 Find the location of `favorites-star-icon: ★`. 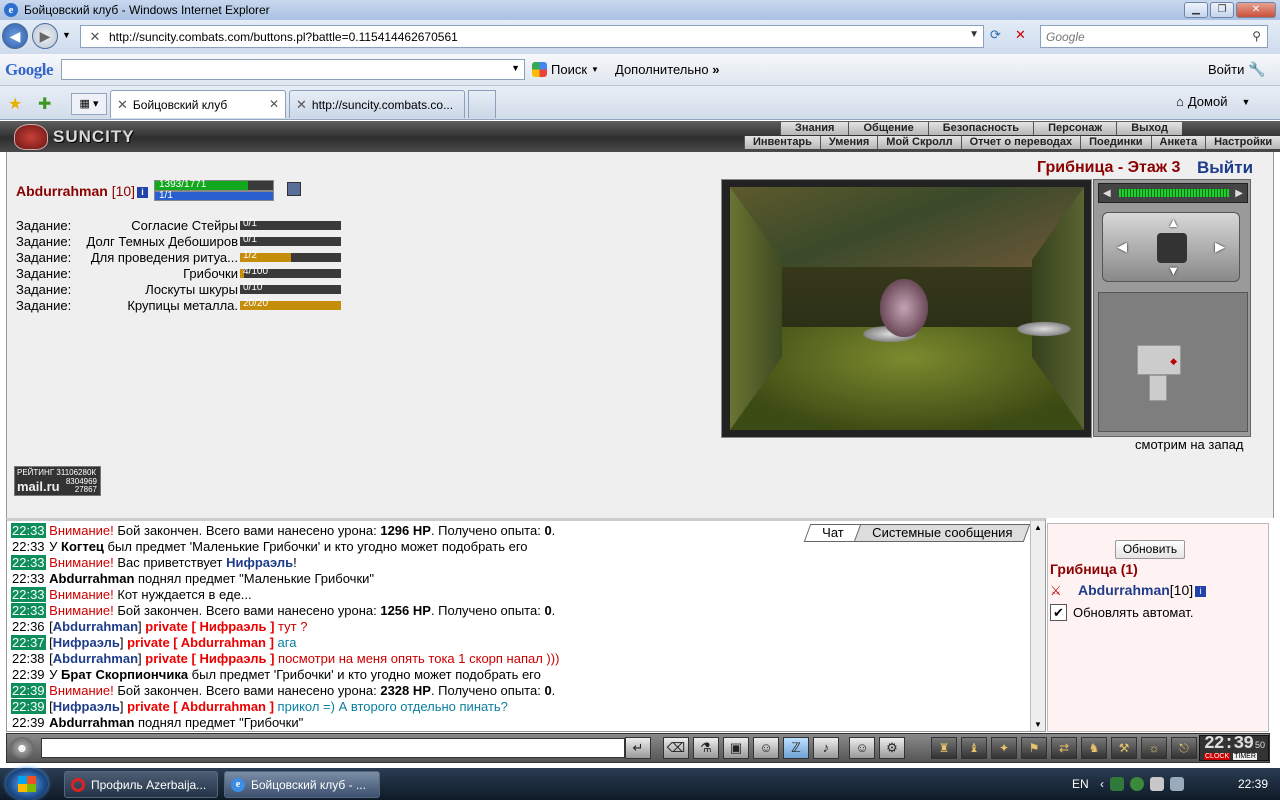

favorites-star-icon: ★ is located at coordinates (15, 104).